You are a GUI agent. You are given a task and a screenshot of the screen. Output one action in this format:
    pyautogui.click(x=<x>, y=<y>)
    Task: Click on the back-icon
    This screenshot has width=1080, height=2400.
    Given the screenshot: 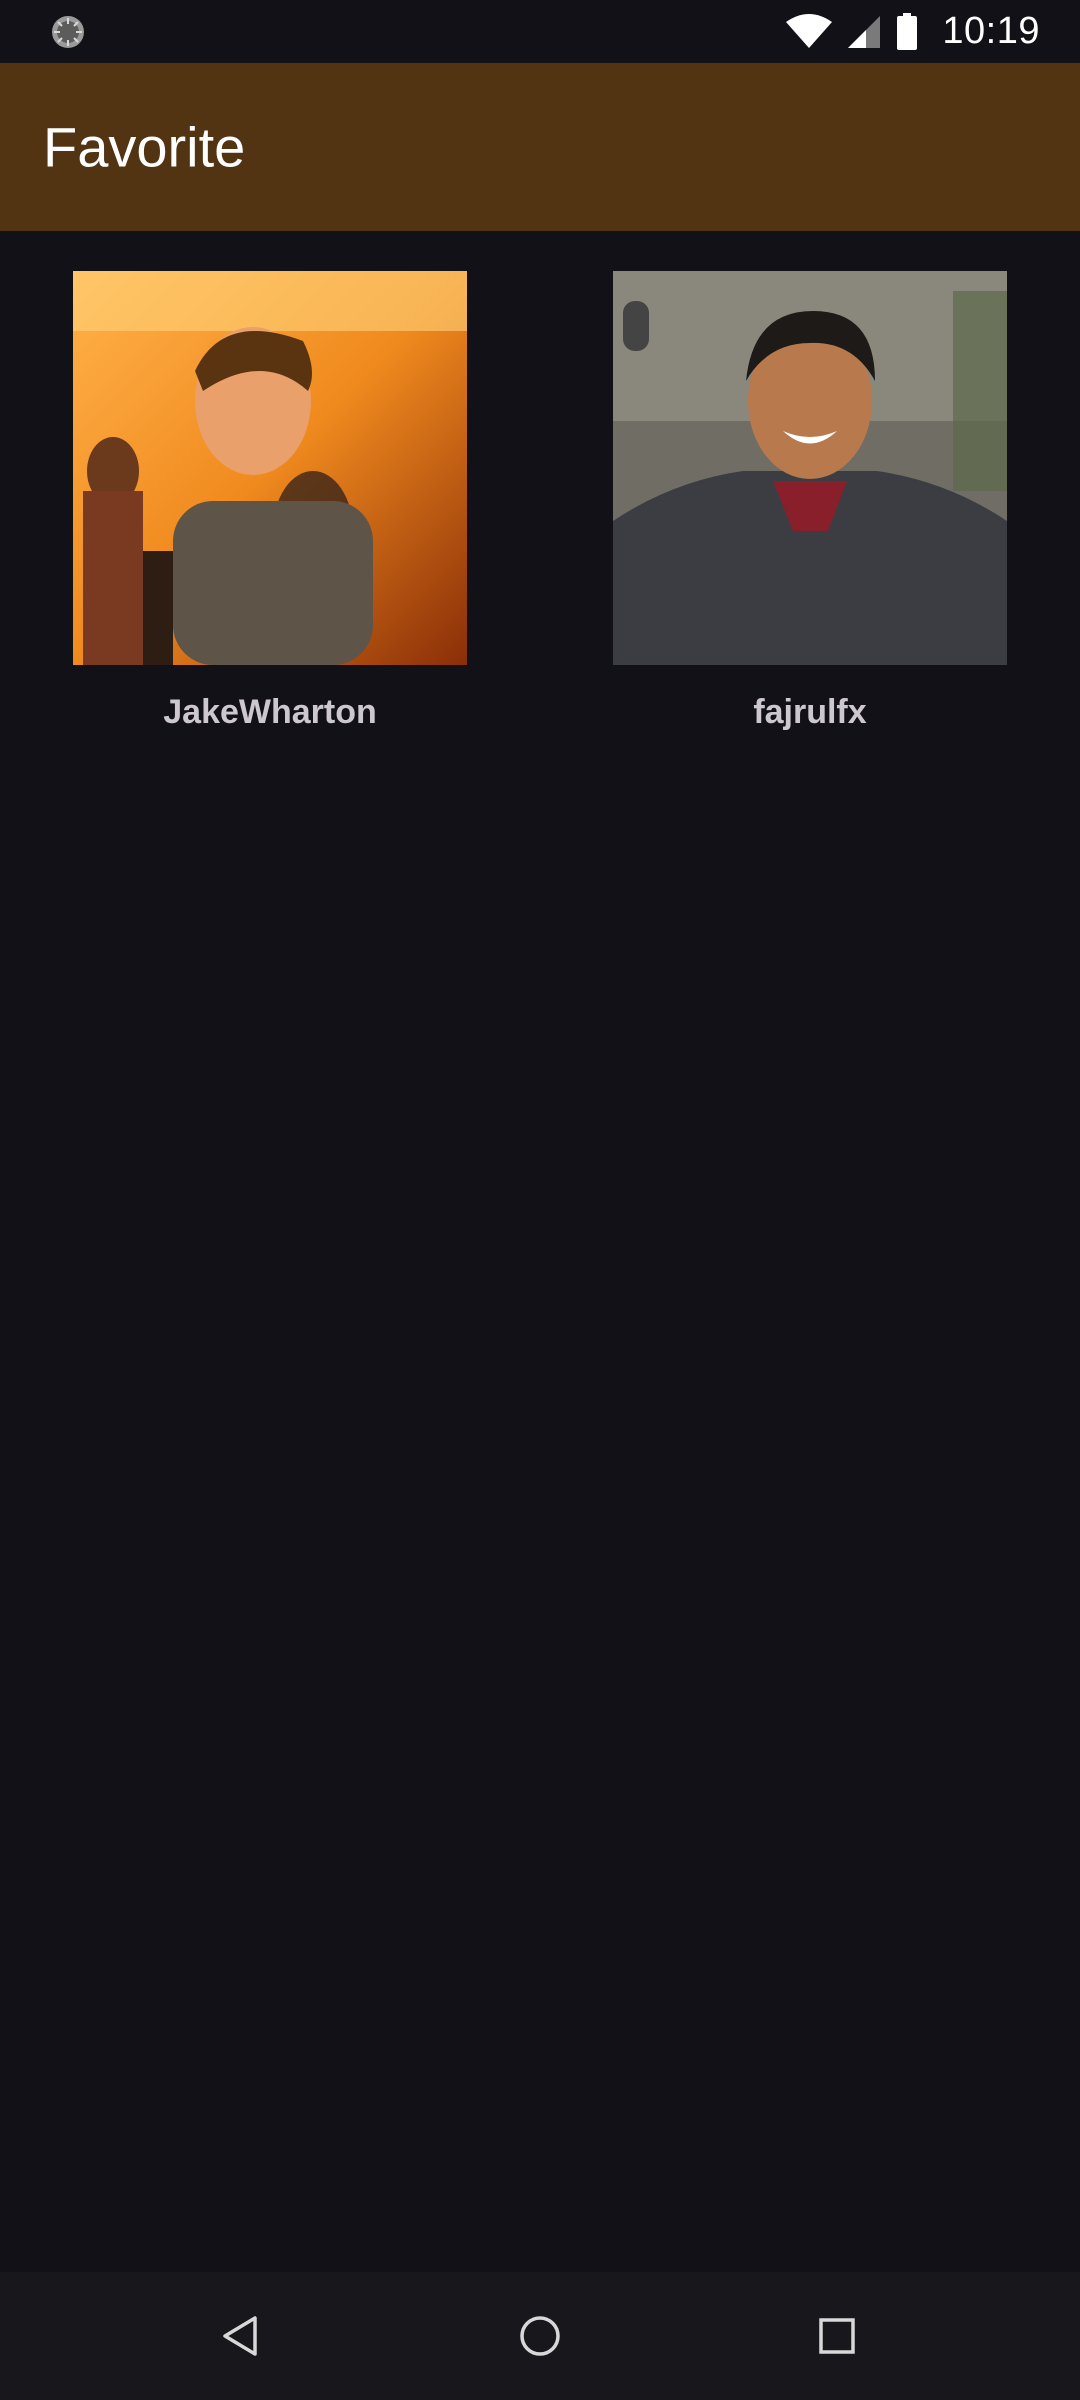 What is the action you would take?
    pyautogui.click(x=240, y=2336)
    